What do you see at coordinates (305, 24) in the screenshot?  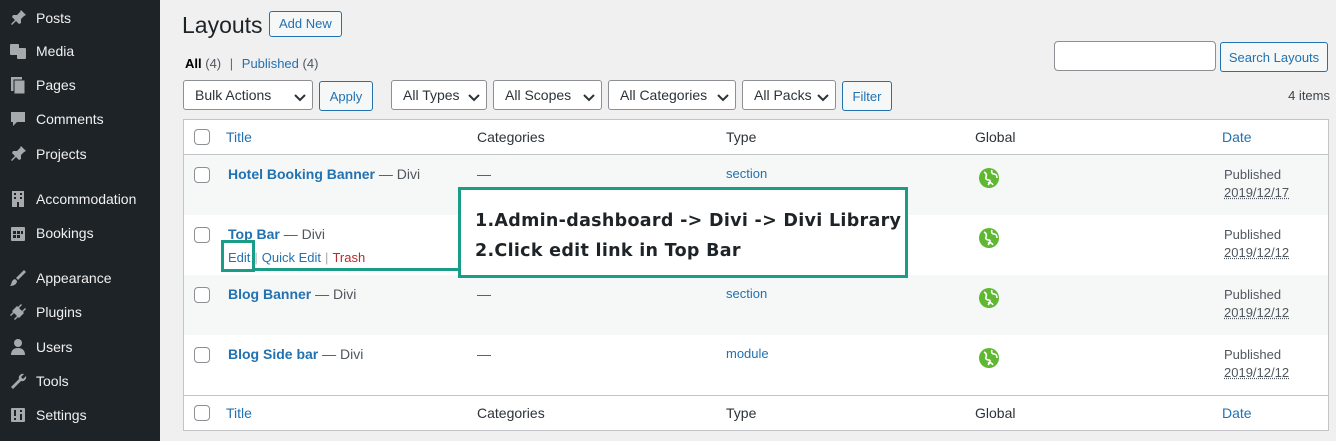 I see `add-new-button: Add New` at bounding box center [305, 24].